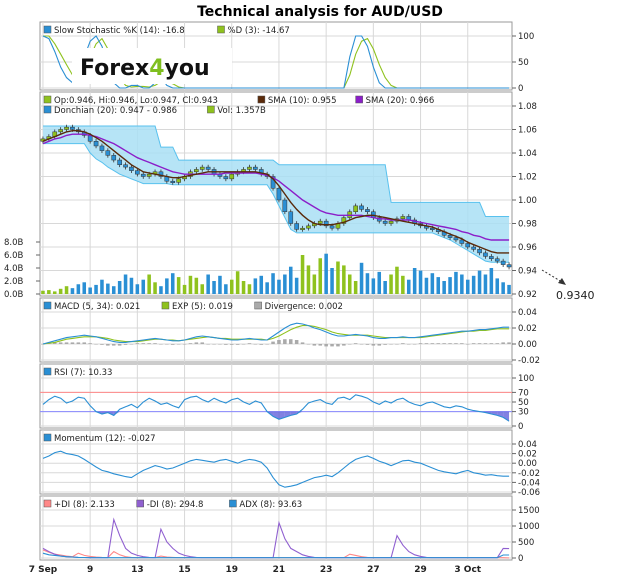 The height and width of the screenshot is (581, 640). Describe the element at coordinates (527, 131) in the screenshot. I see `price-y-tick: 1.06` at that location.